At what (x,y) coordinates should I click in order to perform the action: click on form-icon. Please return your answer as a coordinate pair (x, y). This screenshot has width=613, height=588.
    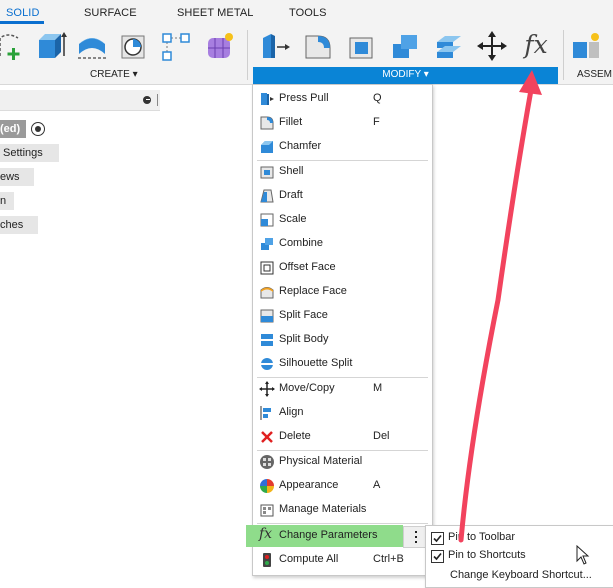
    Looking at the image, I should click on (220, 46).